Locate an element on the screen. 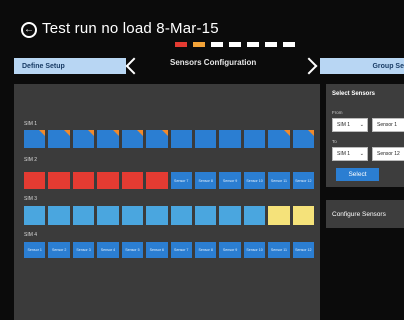 This screenshot has height=320, width=404. sensor-label: Sensor 8 is located at coordinates (205, 250).